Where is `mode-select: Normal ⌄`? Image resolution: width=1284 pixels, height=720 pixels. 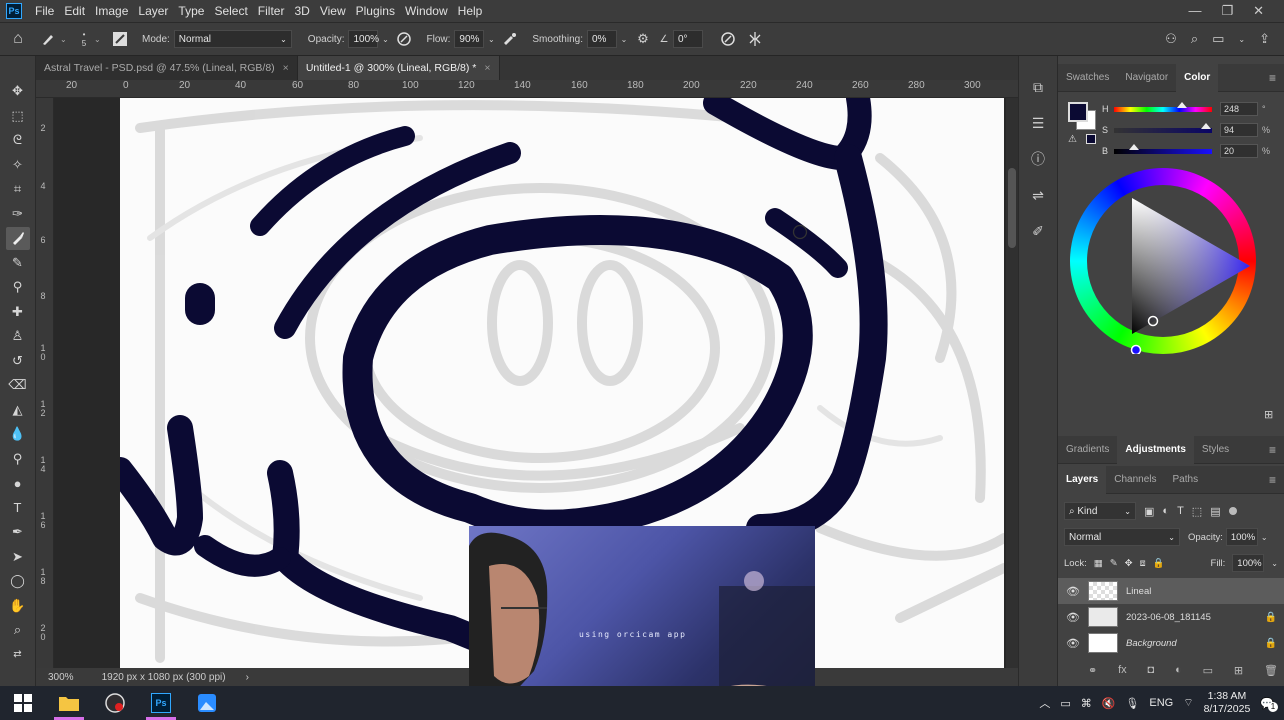 mode-select: Normal ⌄ is located at coordinates (232, 39).